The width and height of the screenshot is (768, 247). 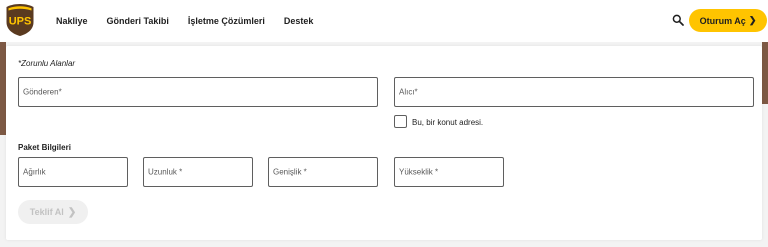 I want to click on recipient-field: Alıcı*, so click(x=574, y=92).